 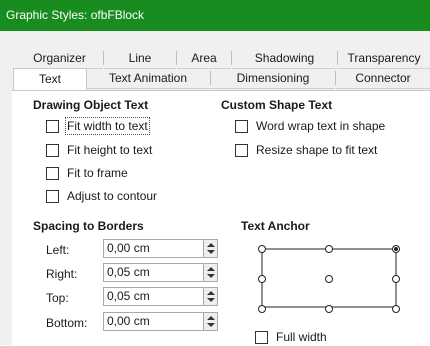 I want to click on tab-line: Line, so click(x=140, y=58).